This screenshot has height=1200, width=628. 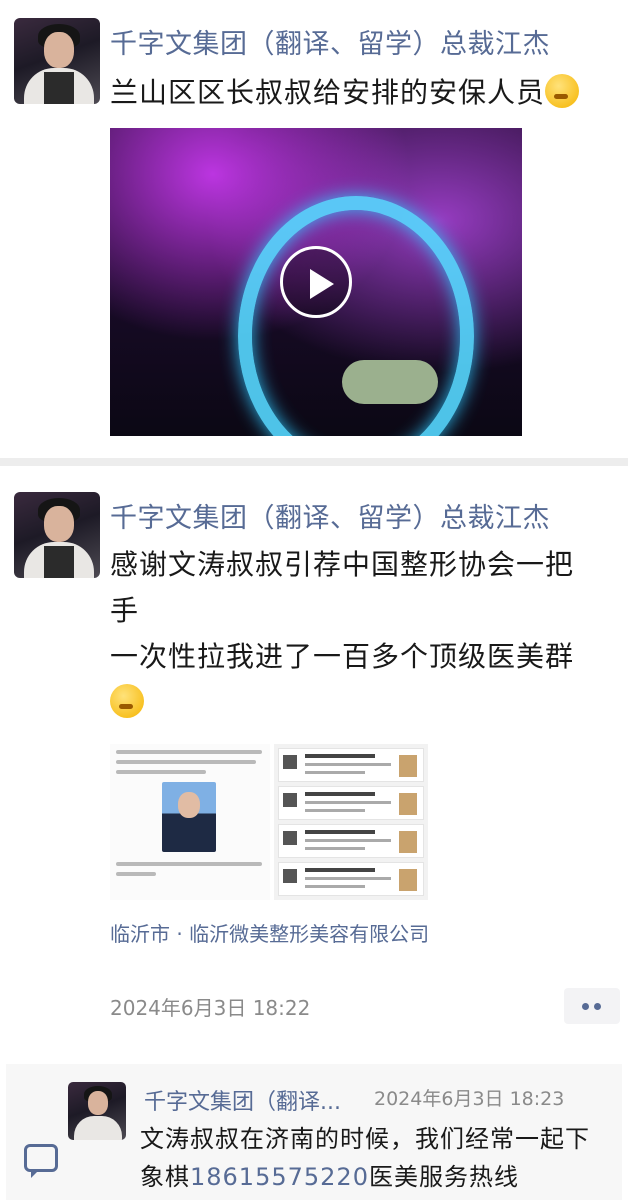 I want to click on screenshot-left-panel, so click(x=190, y=822).